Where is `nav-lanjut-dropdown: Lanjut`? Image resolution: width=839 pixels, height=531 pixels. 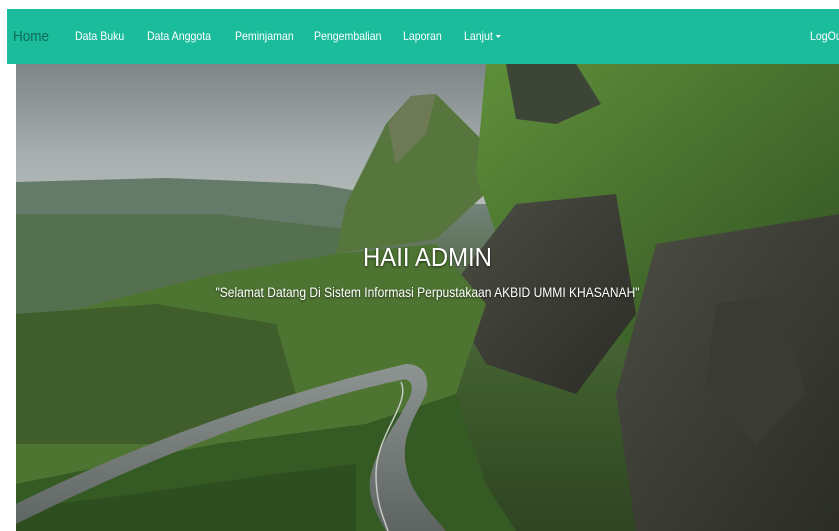 nav-lanjut-dropdown: Lanjut is located at coordinates (482, 36).